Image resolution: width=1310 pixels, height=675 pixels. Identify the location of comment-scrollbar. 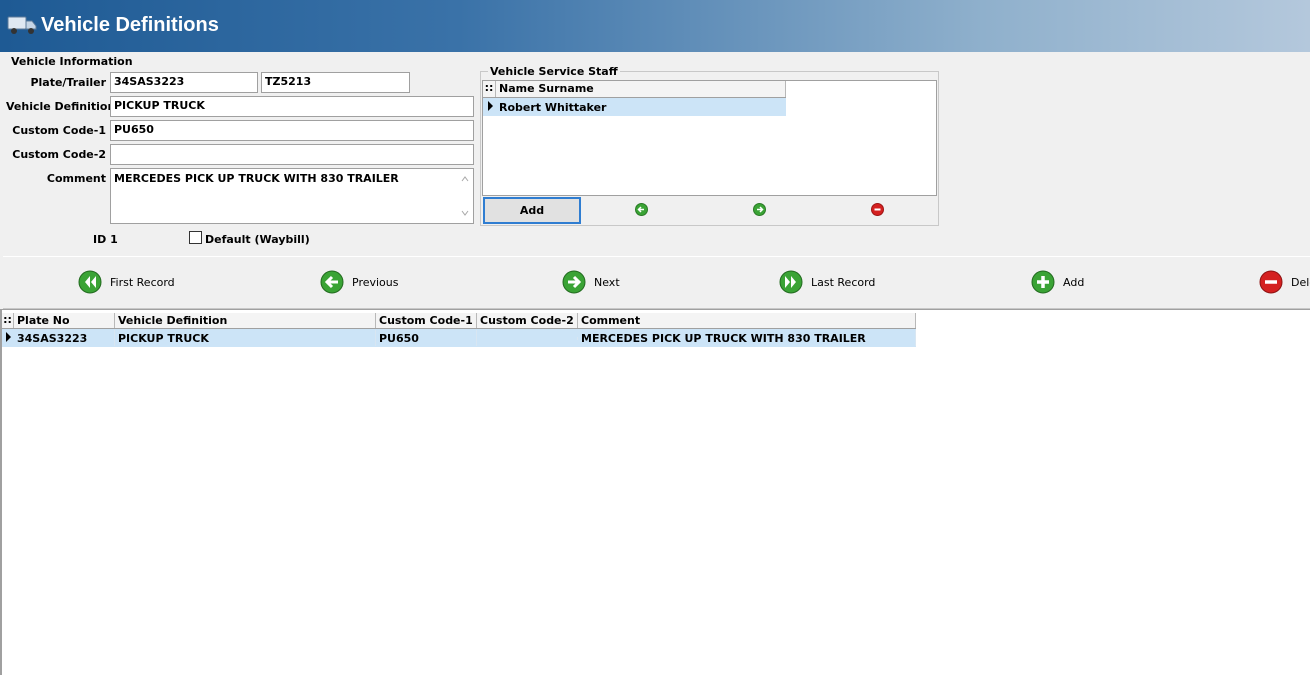
(465, 196).